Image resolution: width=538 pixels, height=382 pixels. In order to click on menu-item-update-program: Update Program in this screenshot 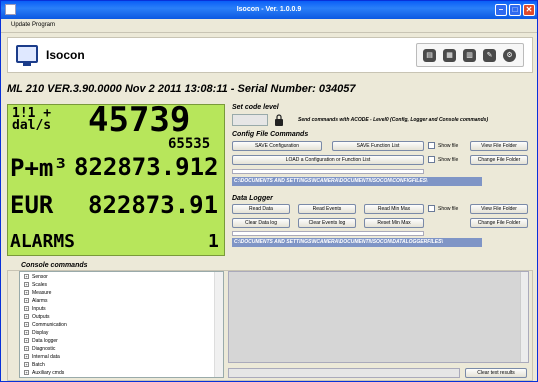, I will do `click(33, 25)`.